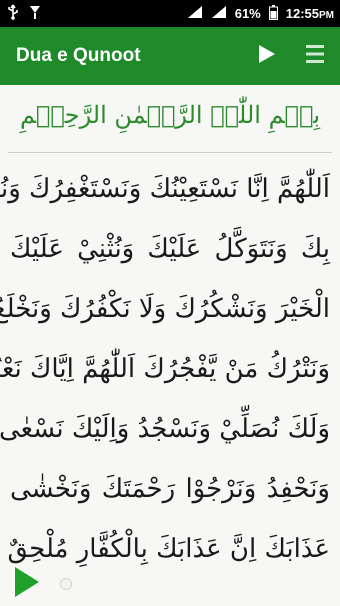  Describe the element at coordinates (291, 56) in the screenshot. I see `app-actions` at that location.